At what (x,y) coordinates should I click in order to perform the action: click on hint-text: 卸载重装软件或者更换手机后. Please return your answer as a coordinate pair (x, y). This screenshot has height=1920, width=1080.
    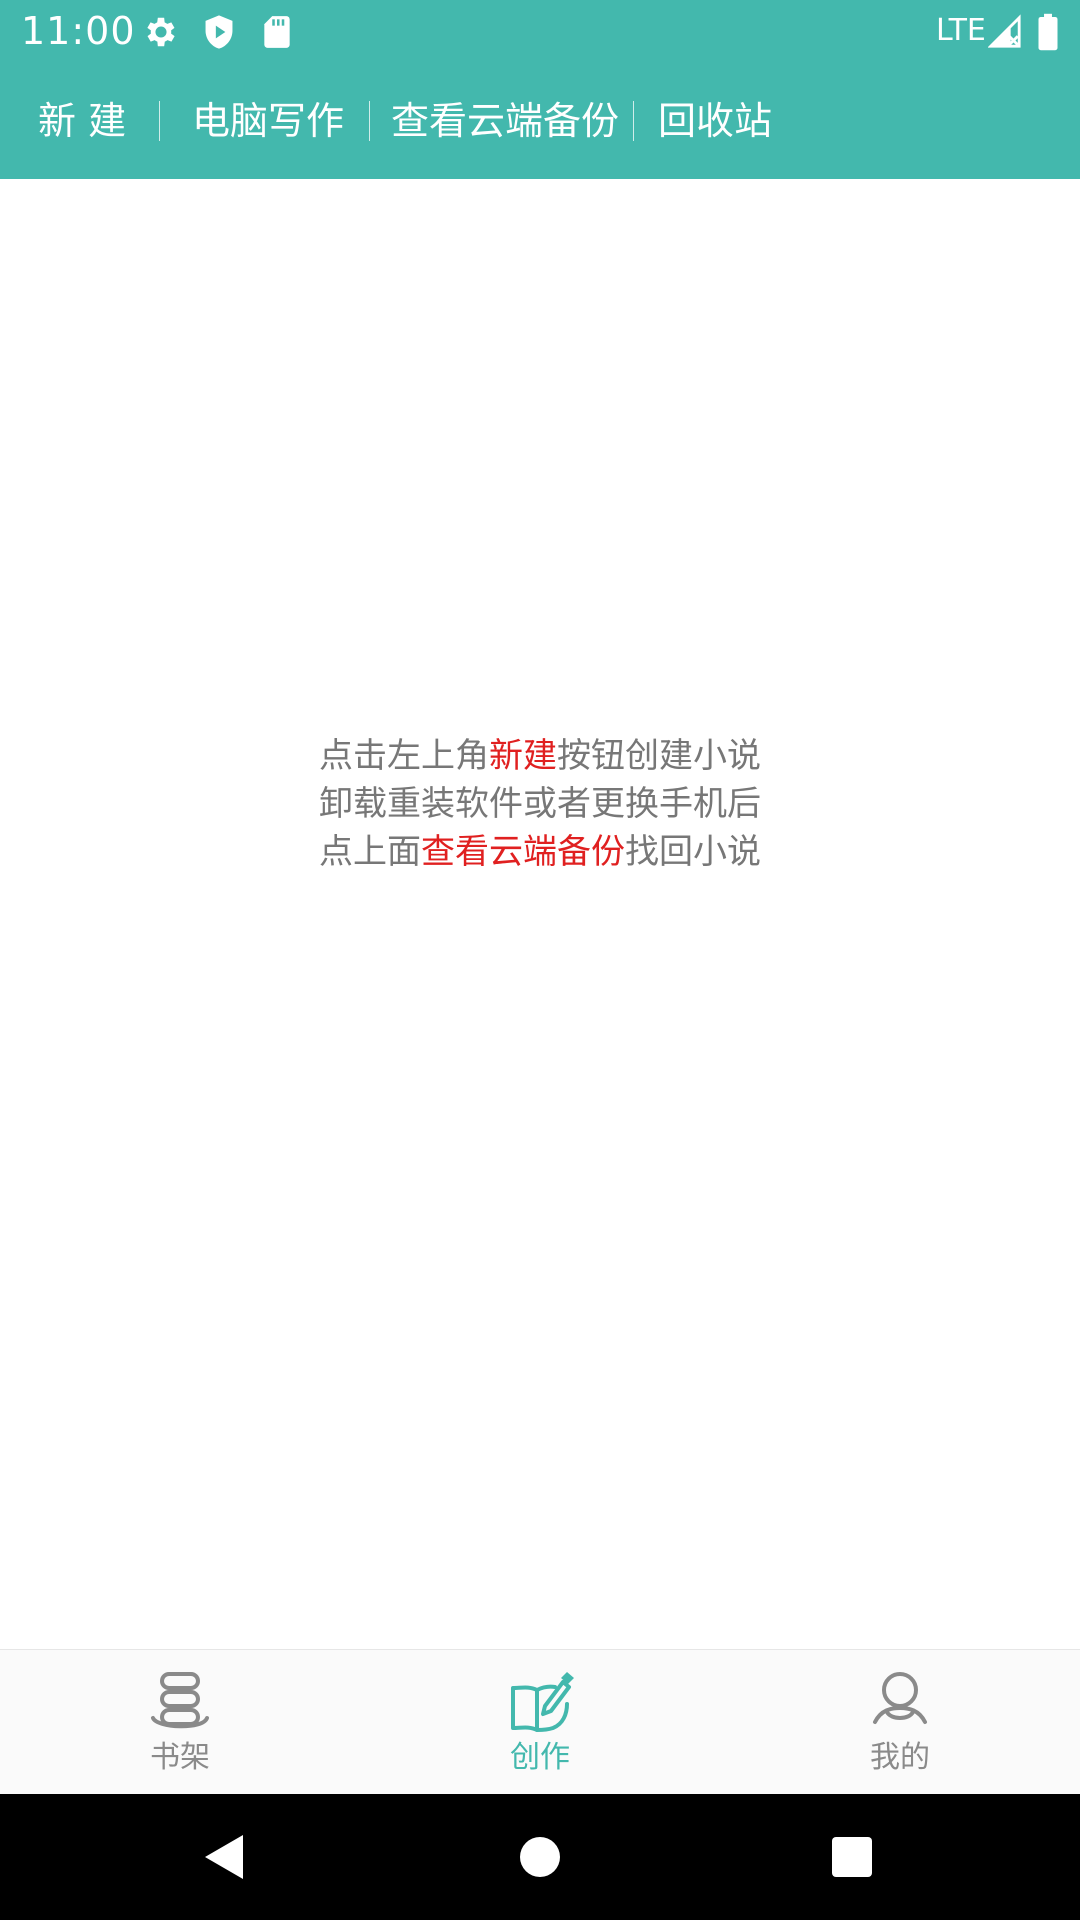
    Looking at the image, I should click on (540, 804).